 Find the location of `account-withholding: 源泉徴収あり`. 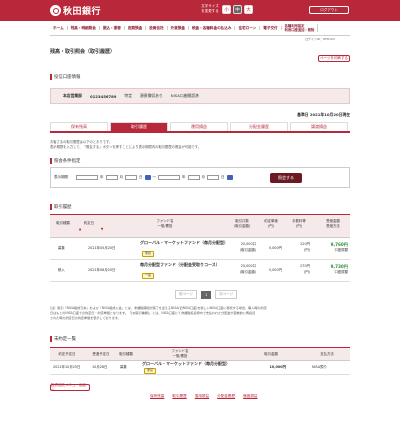

account-withholding: 源泉徴収あり is located at coordinates (151, 95).